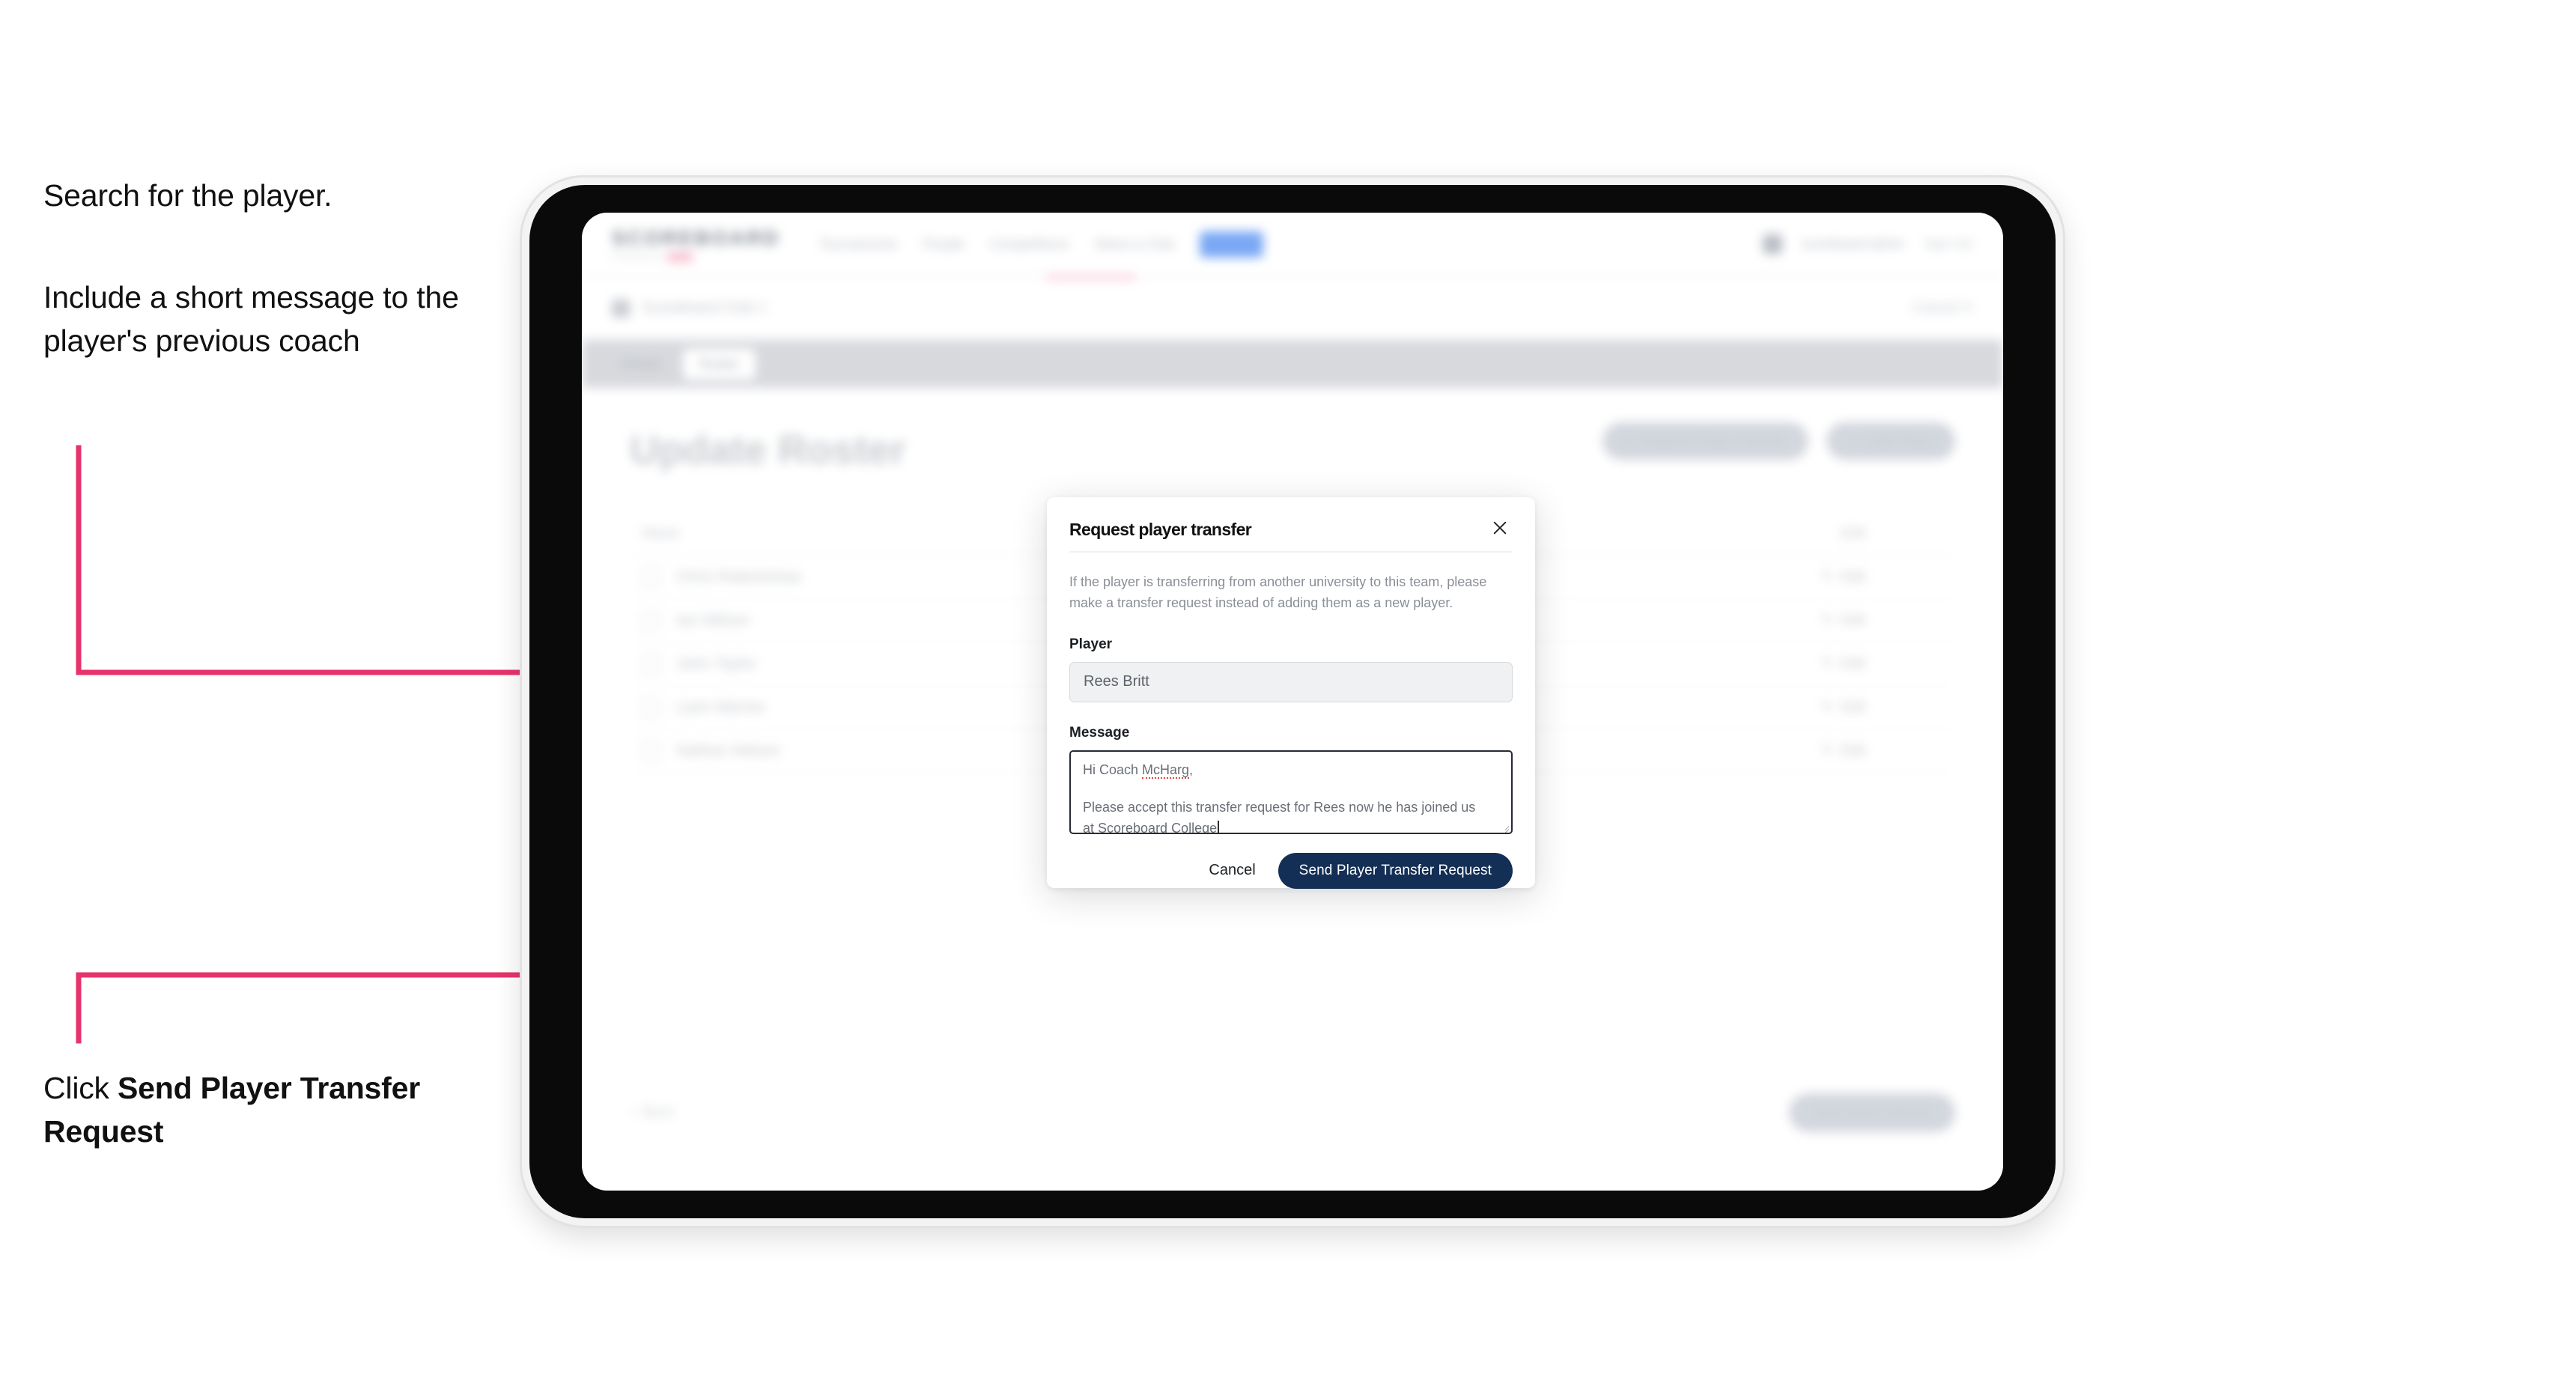 The height and width of the screenshot is (1386, 2576). What do you see at coordinates (1948, 245) in the screenshot?
I see `nav-signout: Sign Out` at bounding box center [1948, 245].